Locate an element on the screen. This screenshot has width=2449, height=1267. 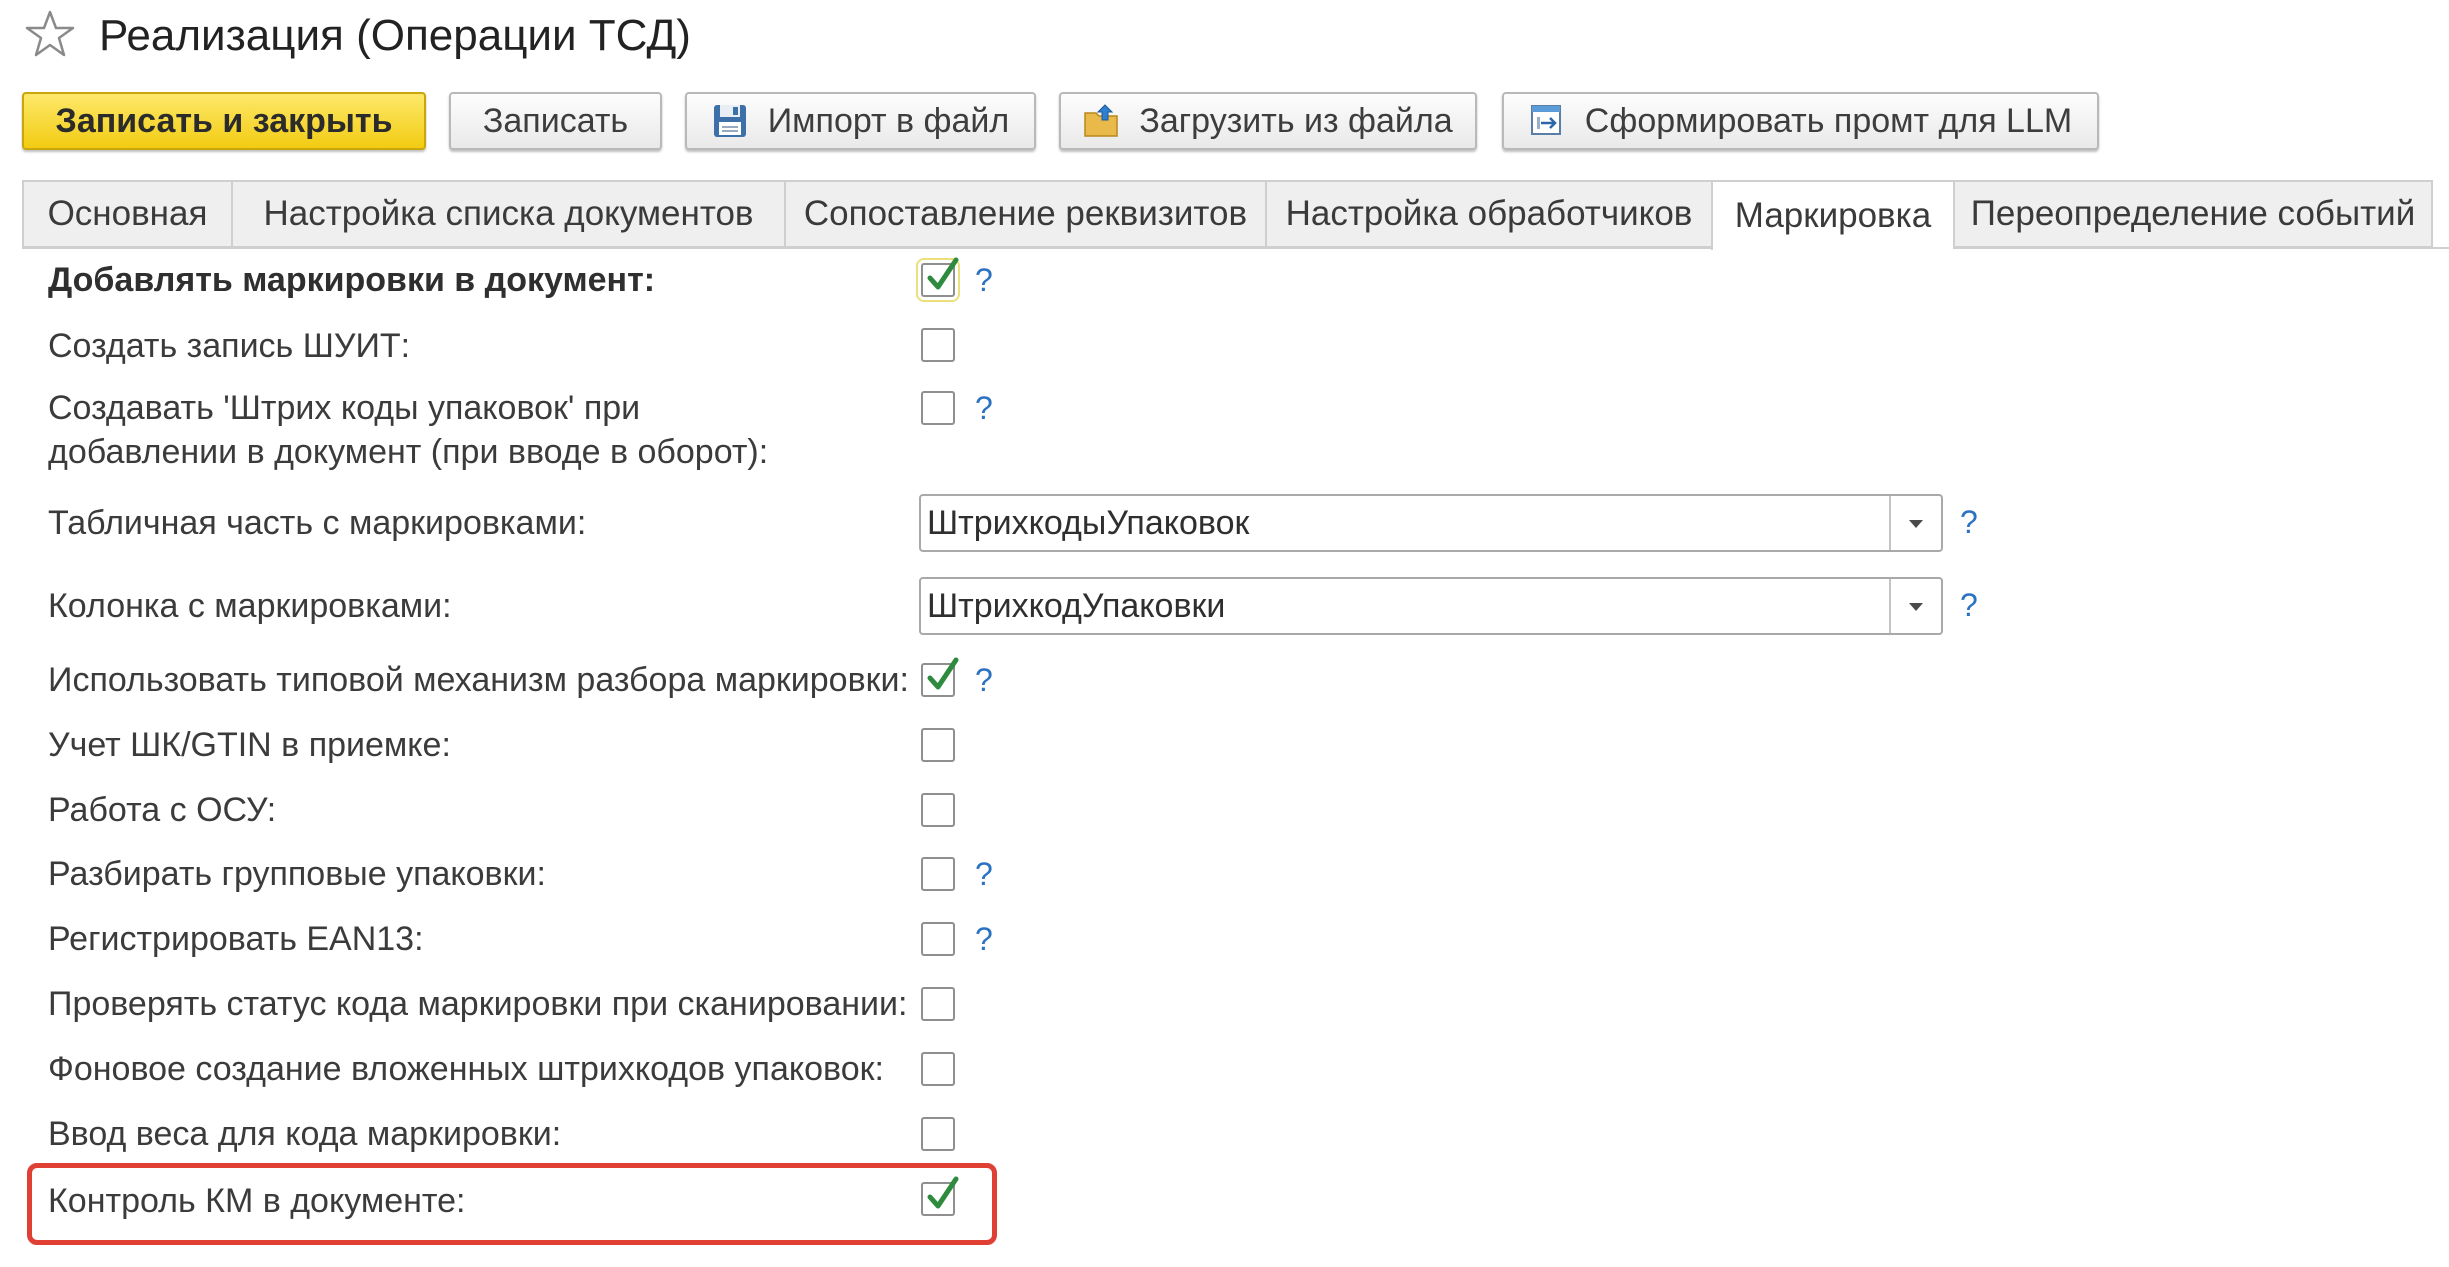
form-export-icon is located at coordinates (1545, 120).